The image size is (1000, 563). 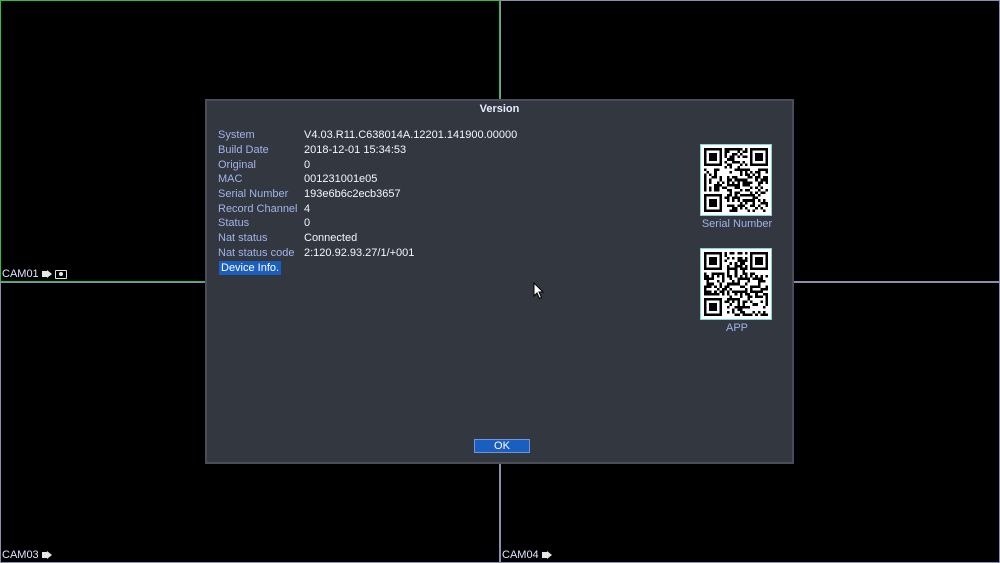 What do you see at coordinates (736, 180) in the screenshot?
I see `serial-qr-code-icon` at bounding box center [736, 180].